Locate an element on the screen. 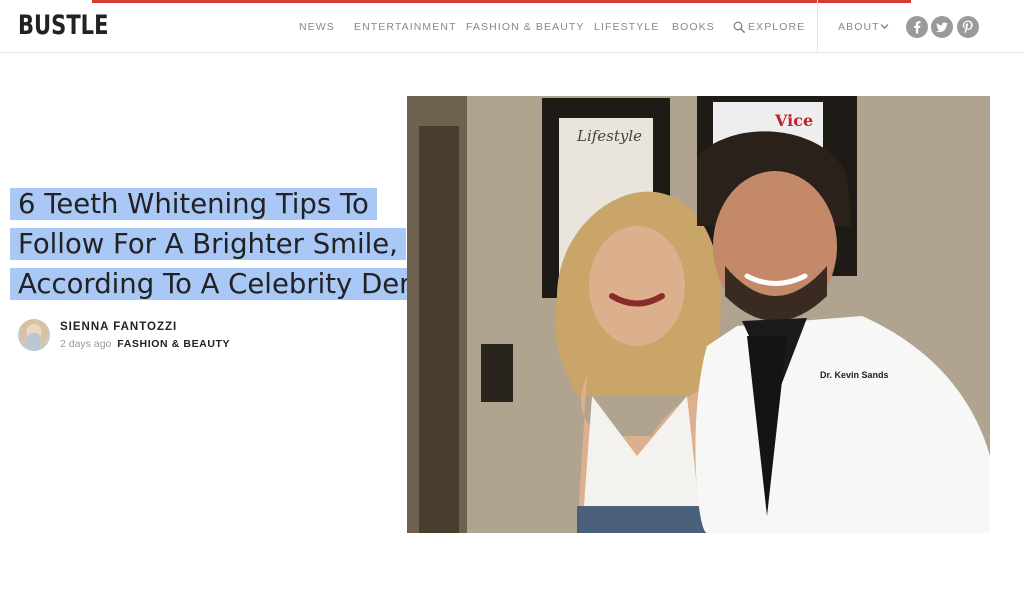 The height and width of the screenshot is (589, 1024). nav-explore: EXPLORE is located at coordinates (776, 27).